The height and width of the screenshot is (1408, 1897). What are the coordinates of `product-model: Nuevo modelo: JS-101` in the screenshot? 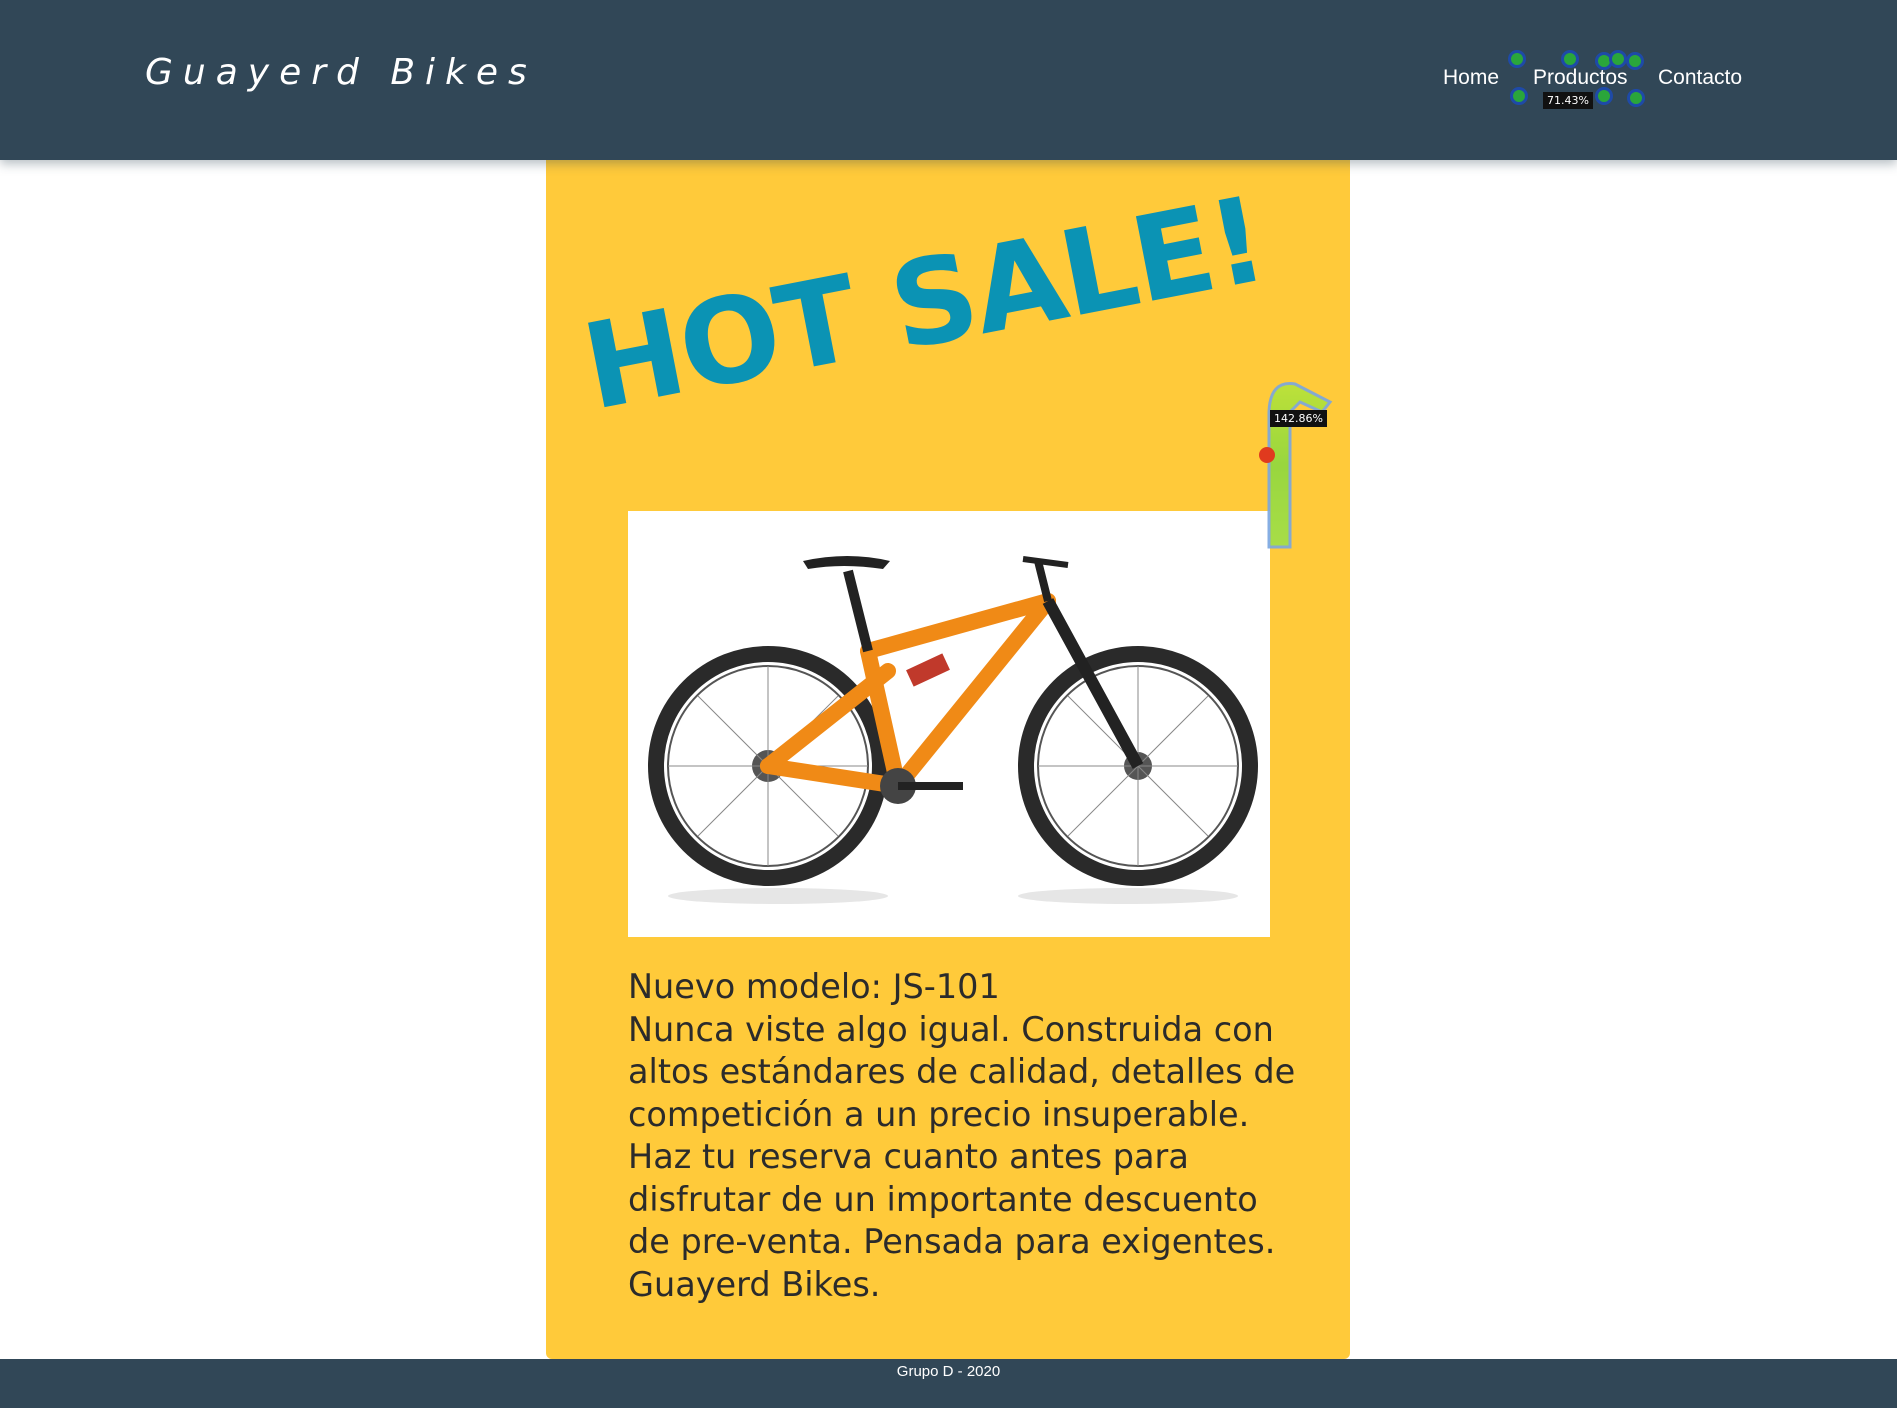 It's located at (814, 986).